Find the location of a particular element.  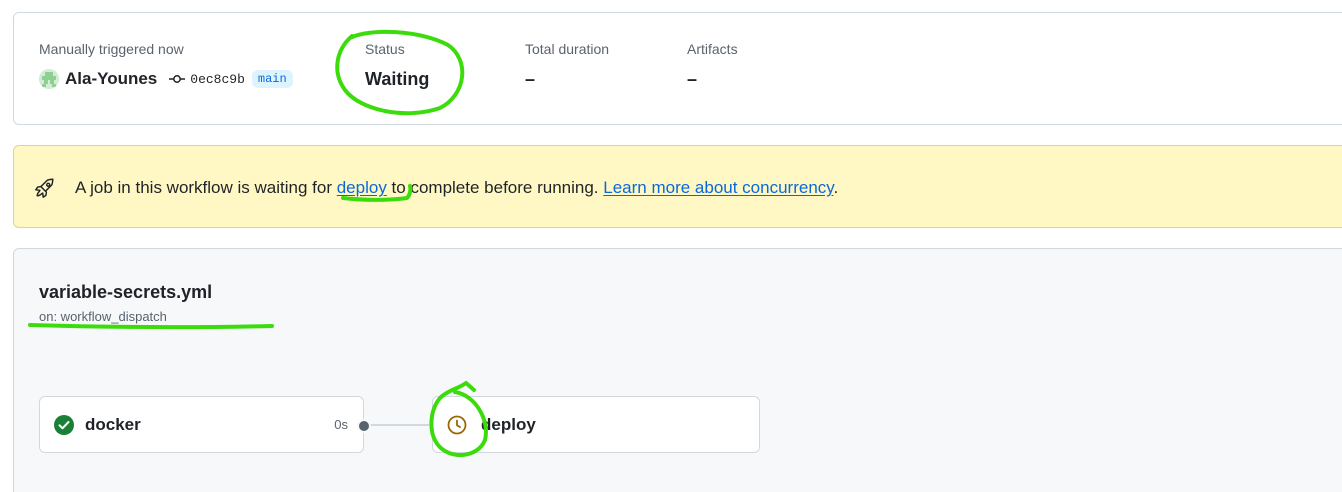

duration-label: Total duration is located at coordinates (567, 49).